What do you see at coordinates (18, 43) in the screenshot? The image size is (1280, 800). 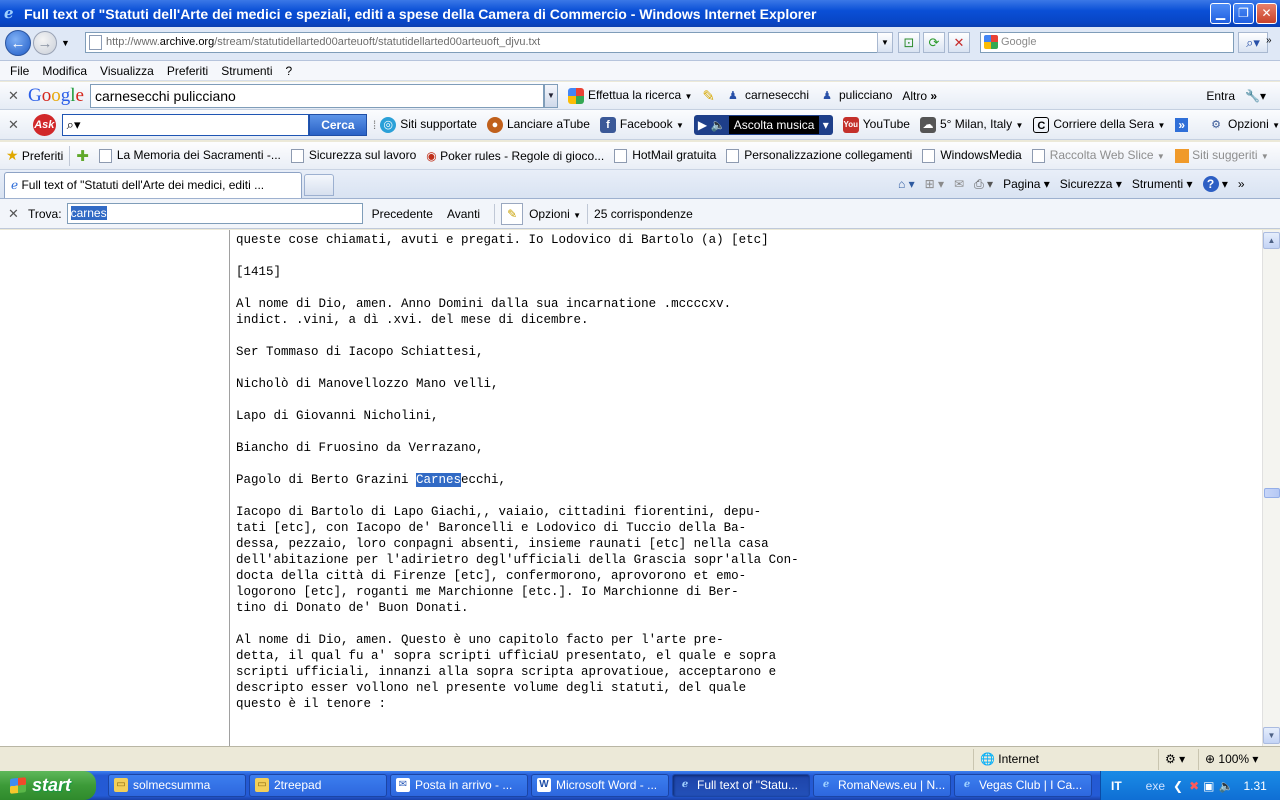 I see `back-button: ←` at bounding box center [18, 43].